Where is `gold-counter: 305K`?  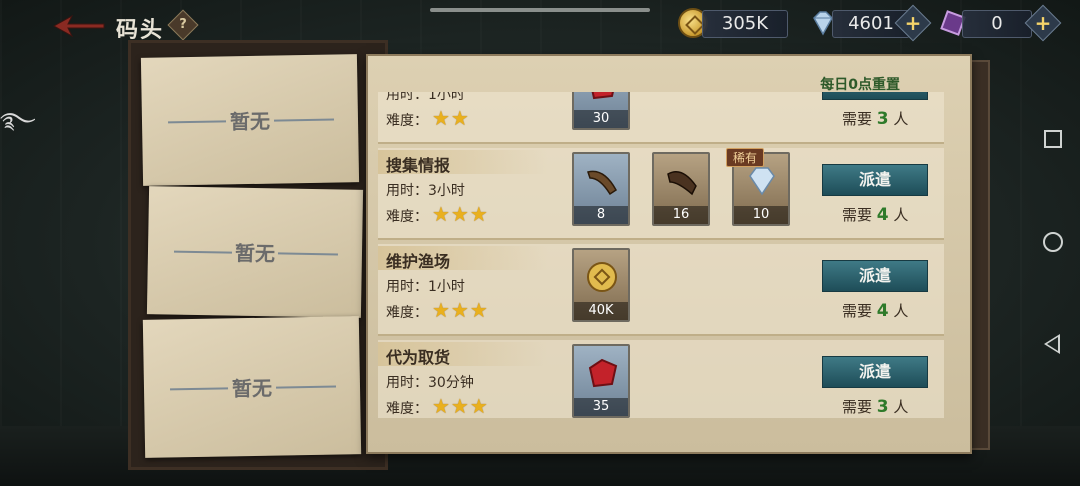
gold-counter: 305K is located at coordinates (745, 24).